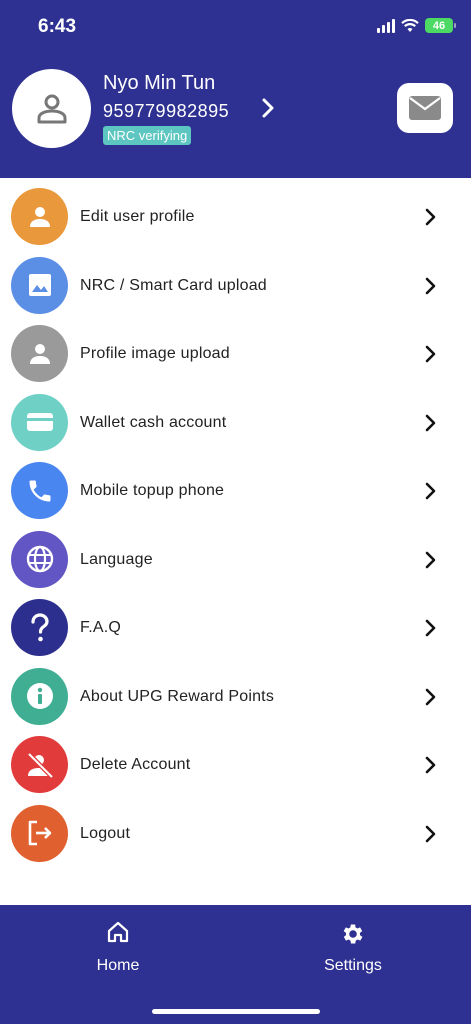 The height and width of the screenshot is (1024, 471). Describe the element at coordinates (155, 353) in the screenshot. I see `menu-label: Profile image upload` at that location.